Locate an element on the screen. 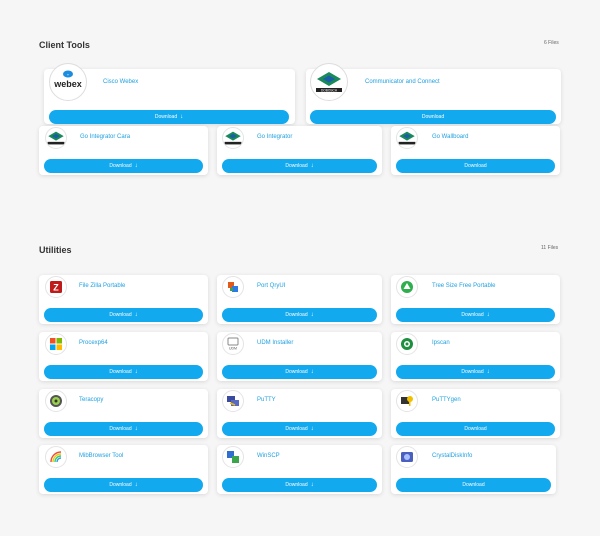 The image size is (600, 536). card-name: Port QryUI is located at coordinates (271, 286).